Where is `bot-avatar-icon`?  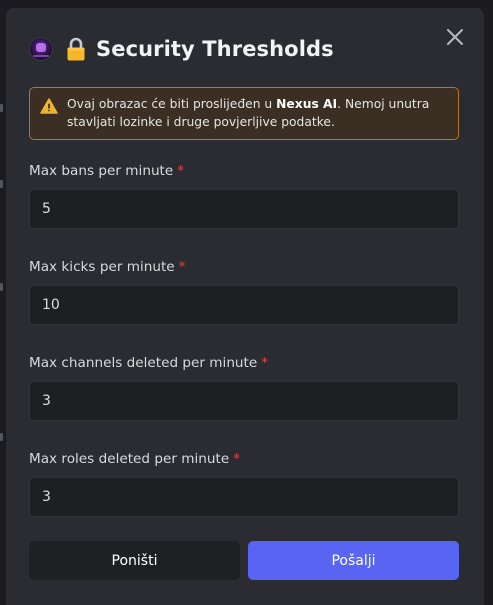
bot-avatar-icon is located at coordinates (41, 49).